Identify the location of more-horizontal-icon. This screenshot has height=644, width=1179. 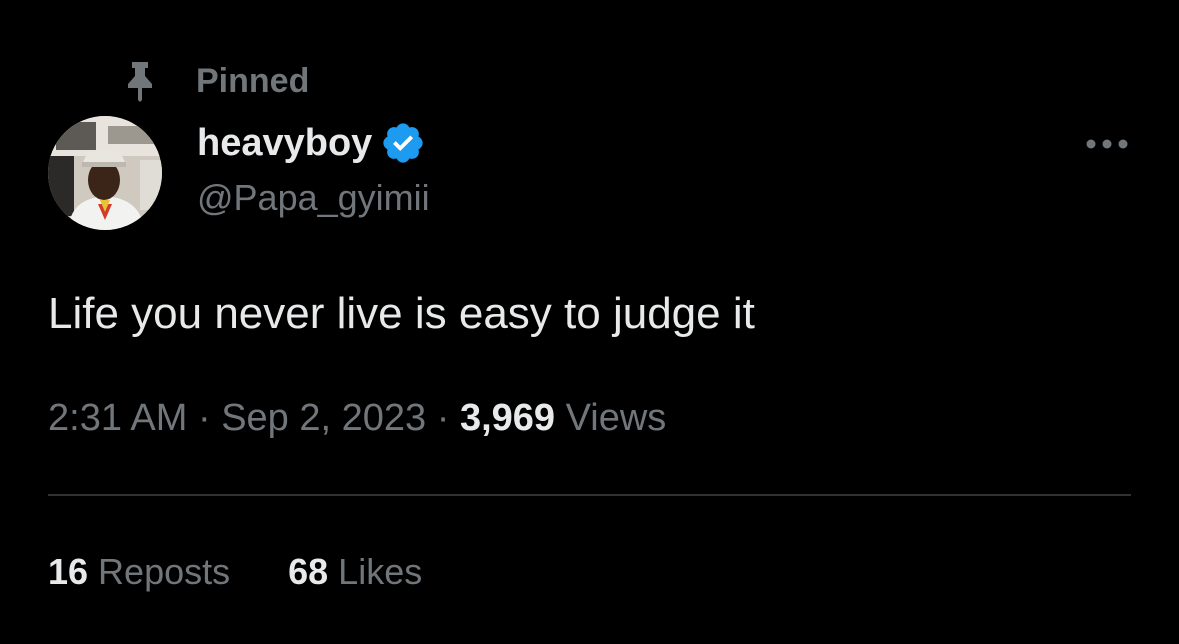
(1107, 144).